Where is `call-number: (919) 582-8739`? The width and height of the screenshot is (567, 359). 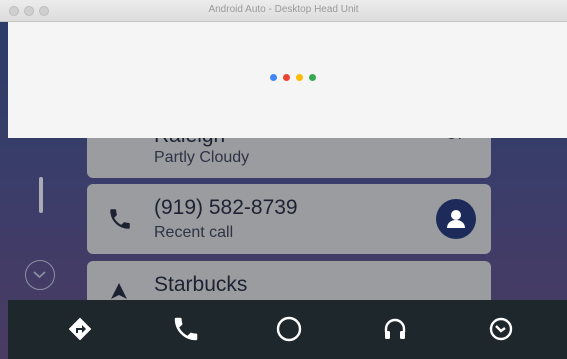 call-number: (919) 582-8739 is located at coordinates (226, 207).